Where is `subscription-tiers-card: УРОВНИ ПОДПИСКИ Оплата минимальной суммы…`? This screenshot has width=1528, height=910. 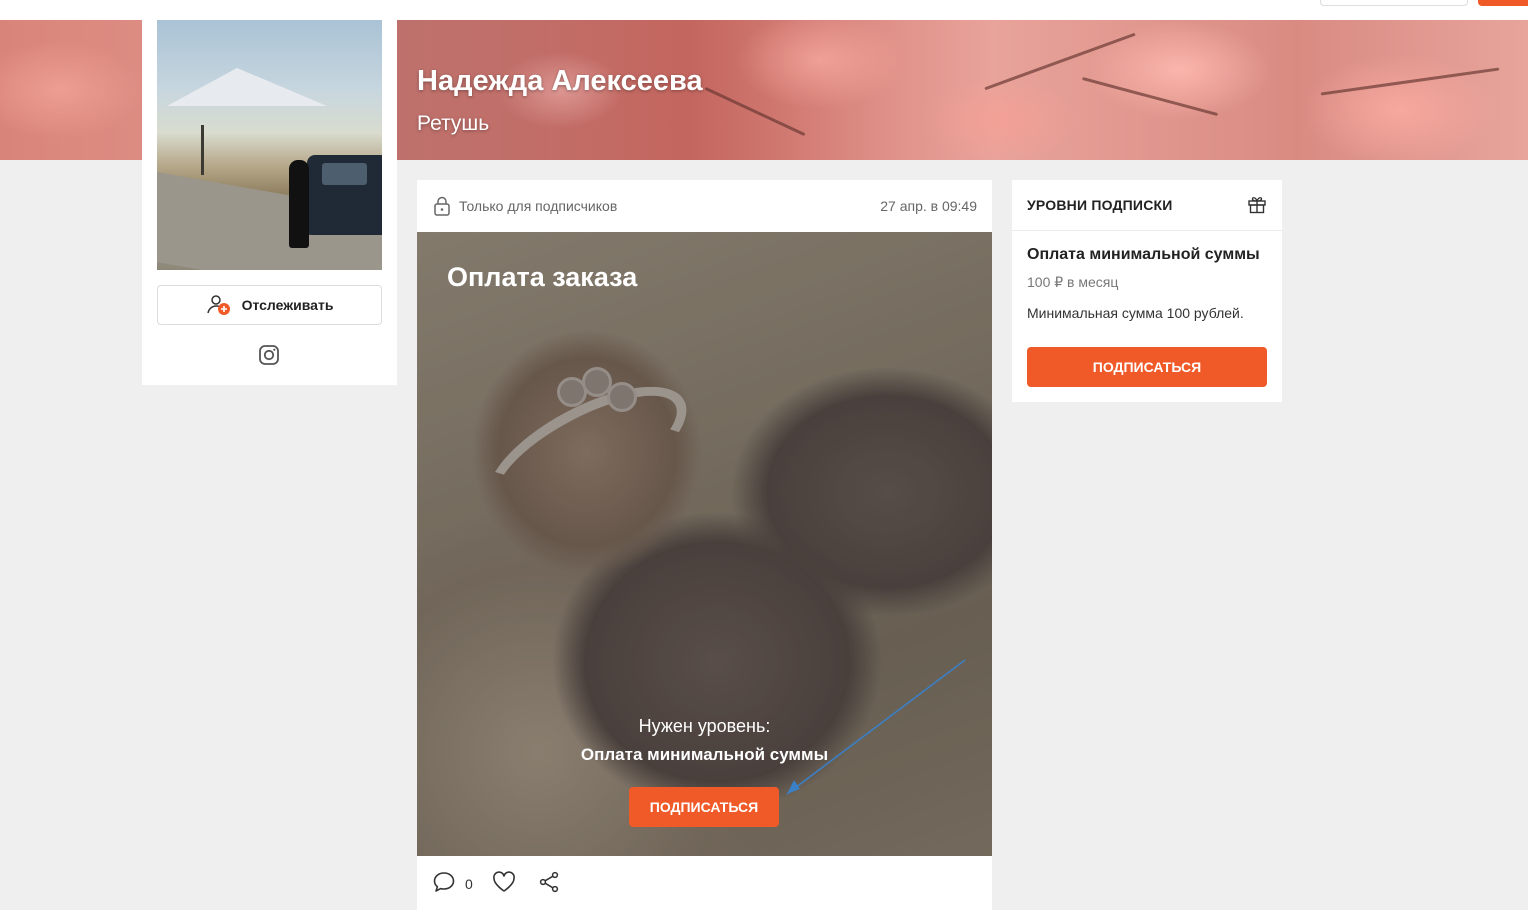
subscription-tiers-card: УРОВНИ ПОДПИСКИ Оплата минимальной суммы… is located at coordinates (1147, 291).